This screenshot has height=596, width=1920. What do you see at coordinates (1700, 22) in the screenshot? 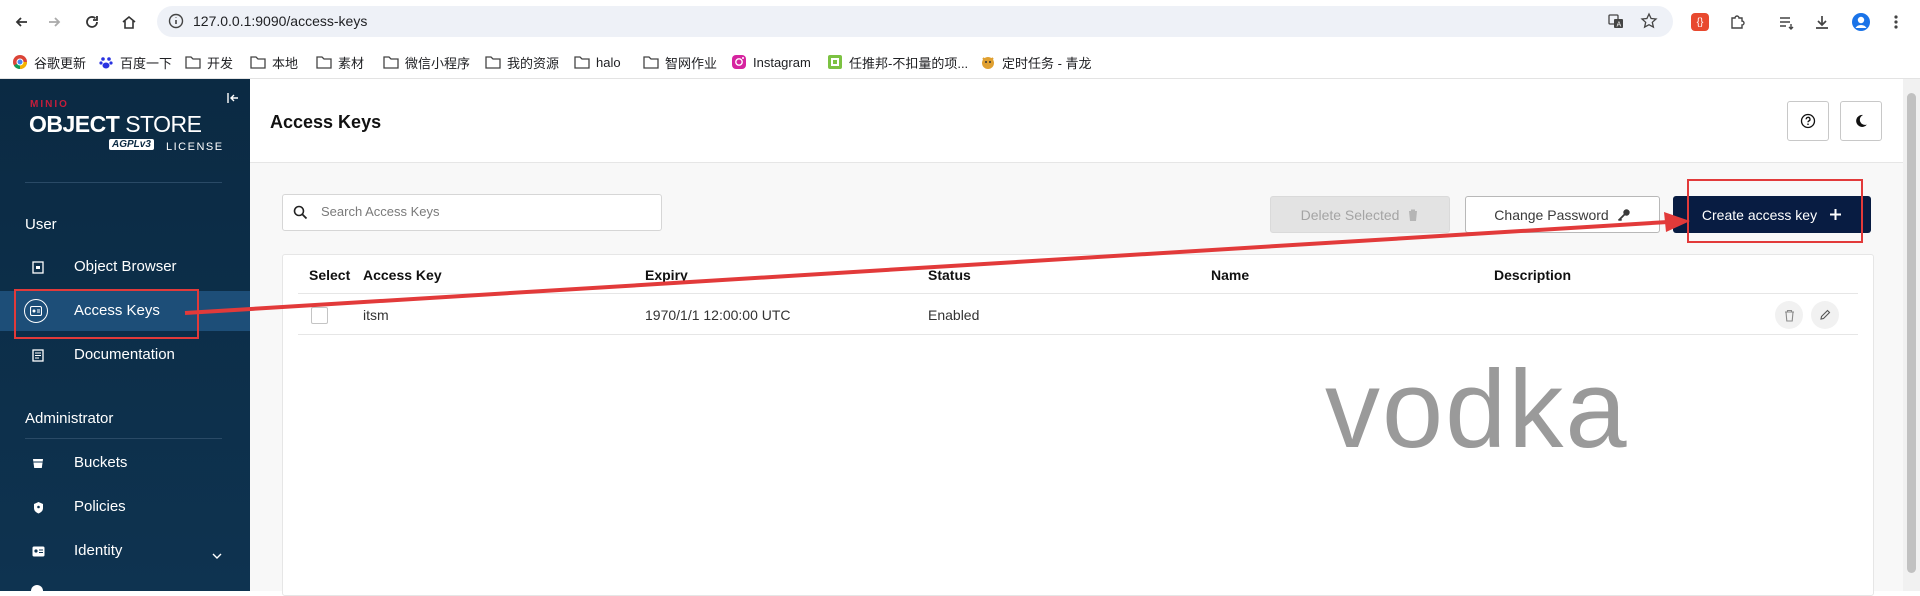
I see `extension-red-icon: {}` at bounding box center [1700, 22].